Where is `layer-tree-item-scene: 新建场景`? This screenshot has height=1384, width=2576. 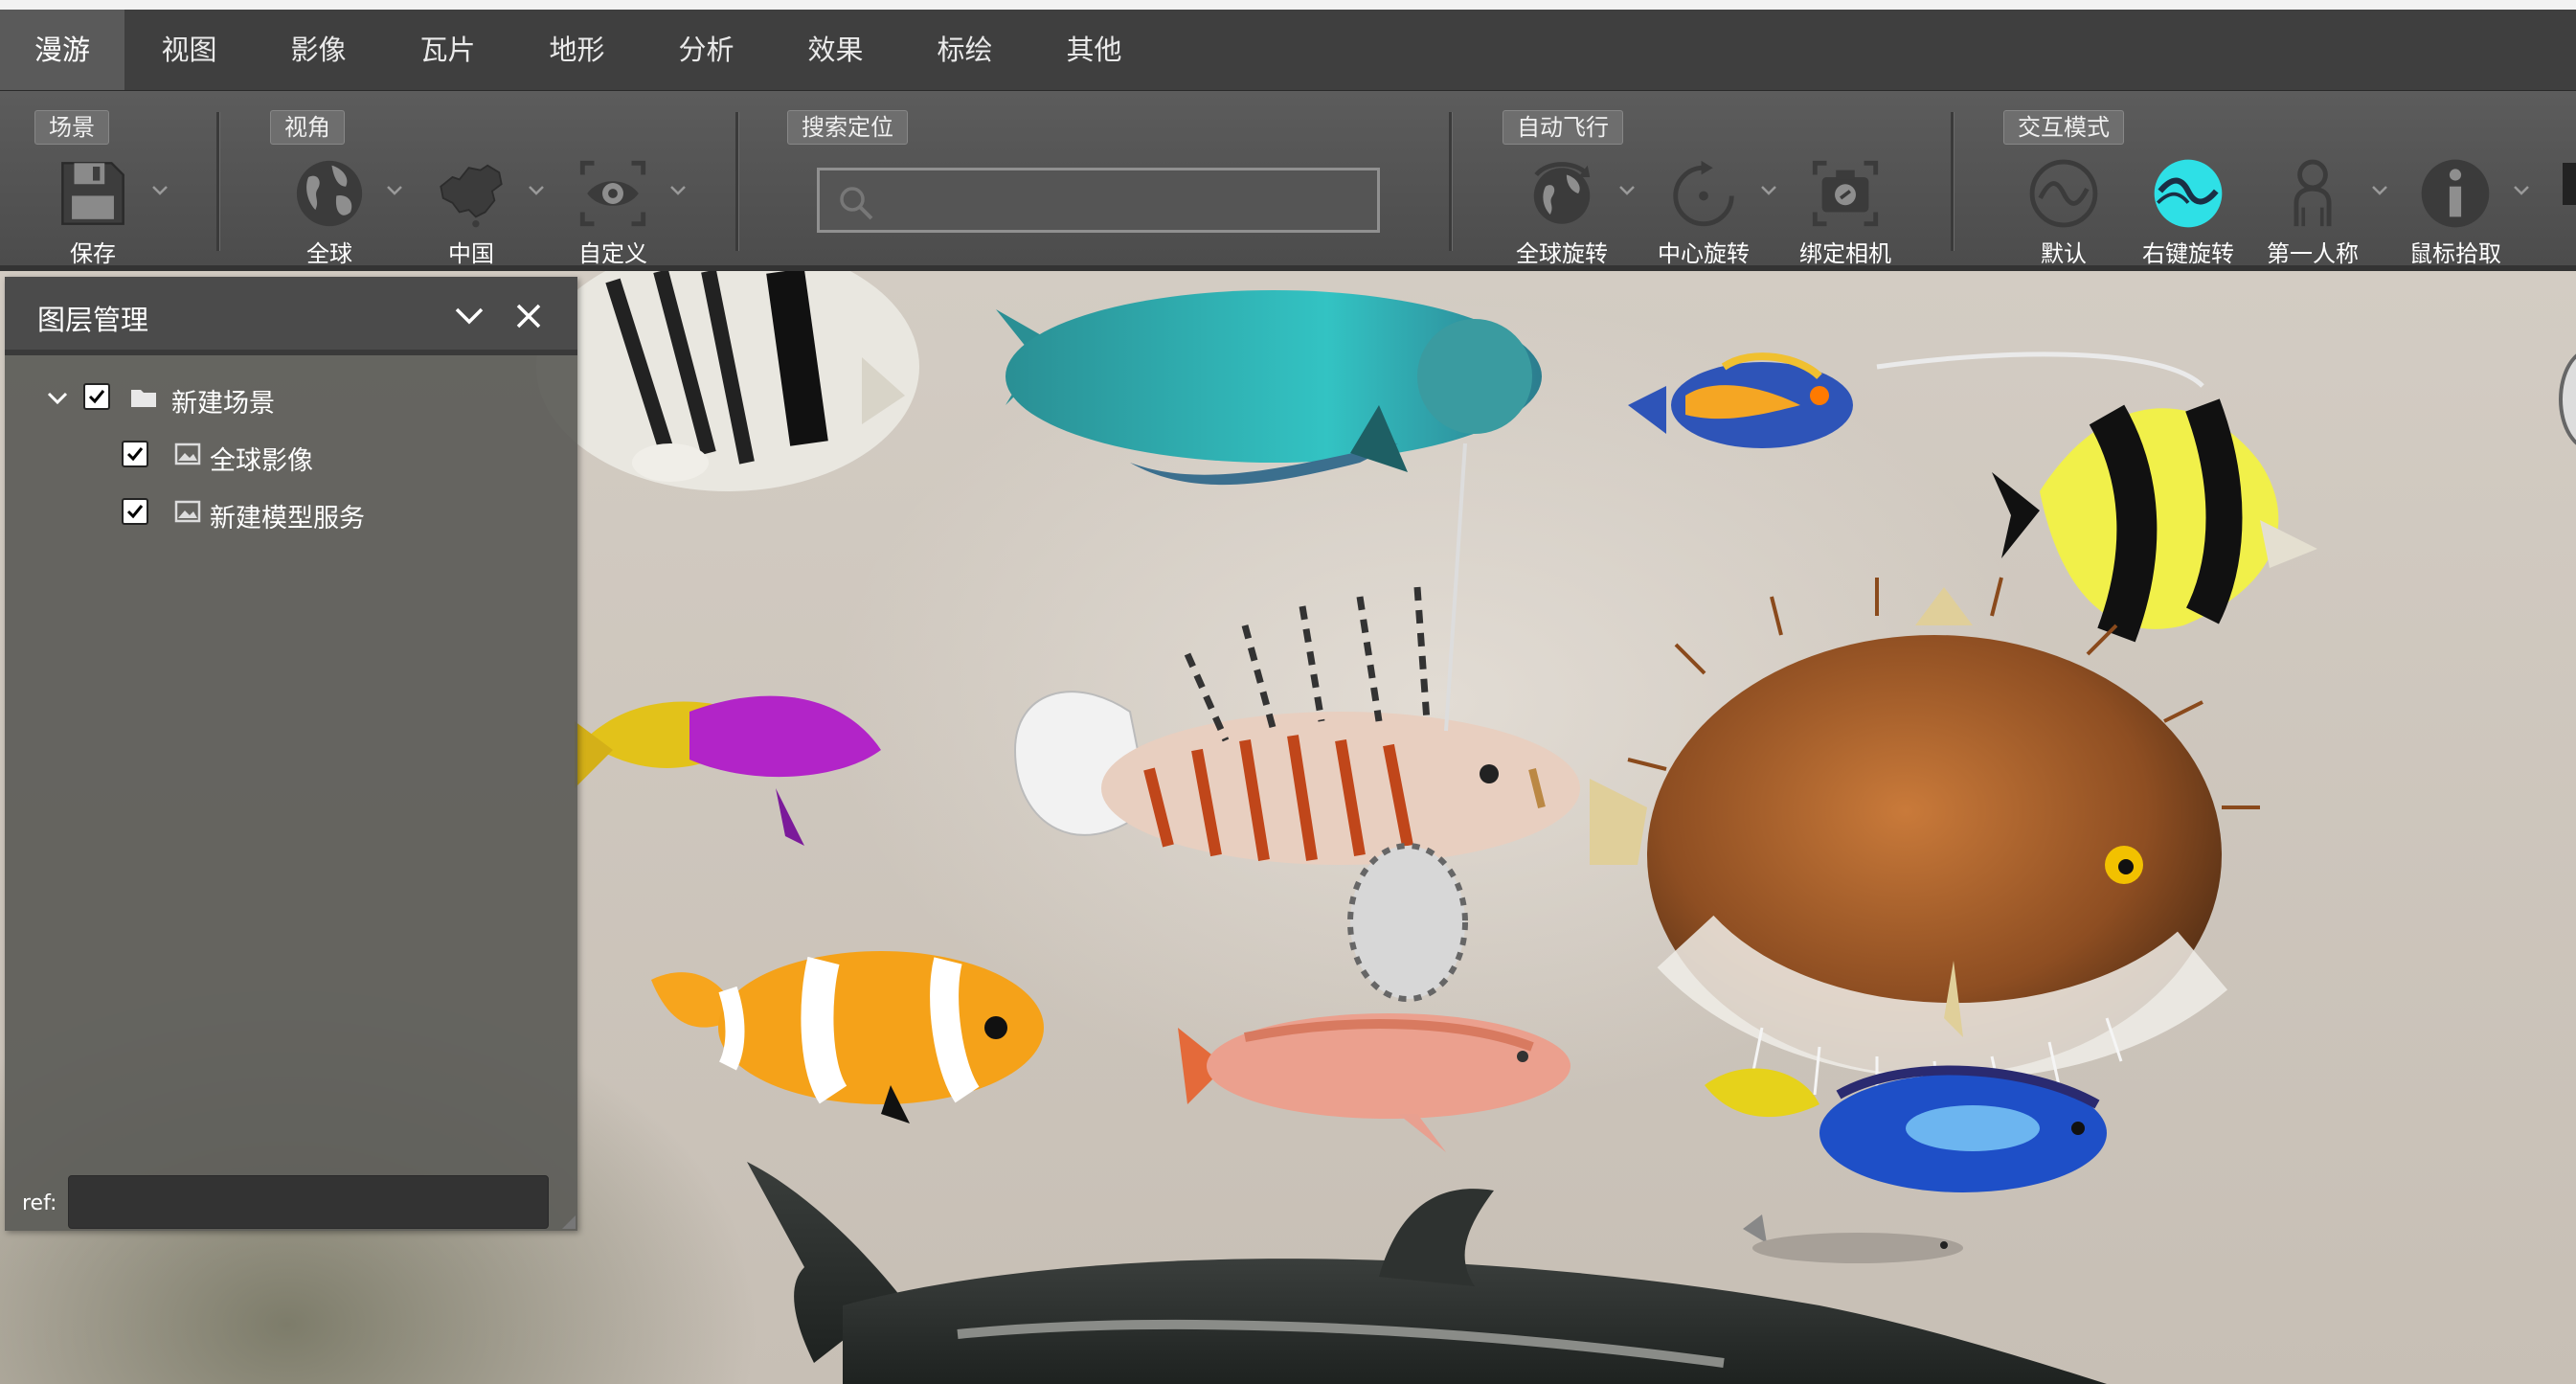
layer-tree-item-scene: 新建场景 is located at coordinates (294, 398).